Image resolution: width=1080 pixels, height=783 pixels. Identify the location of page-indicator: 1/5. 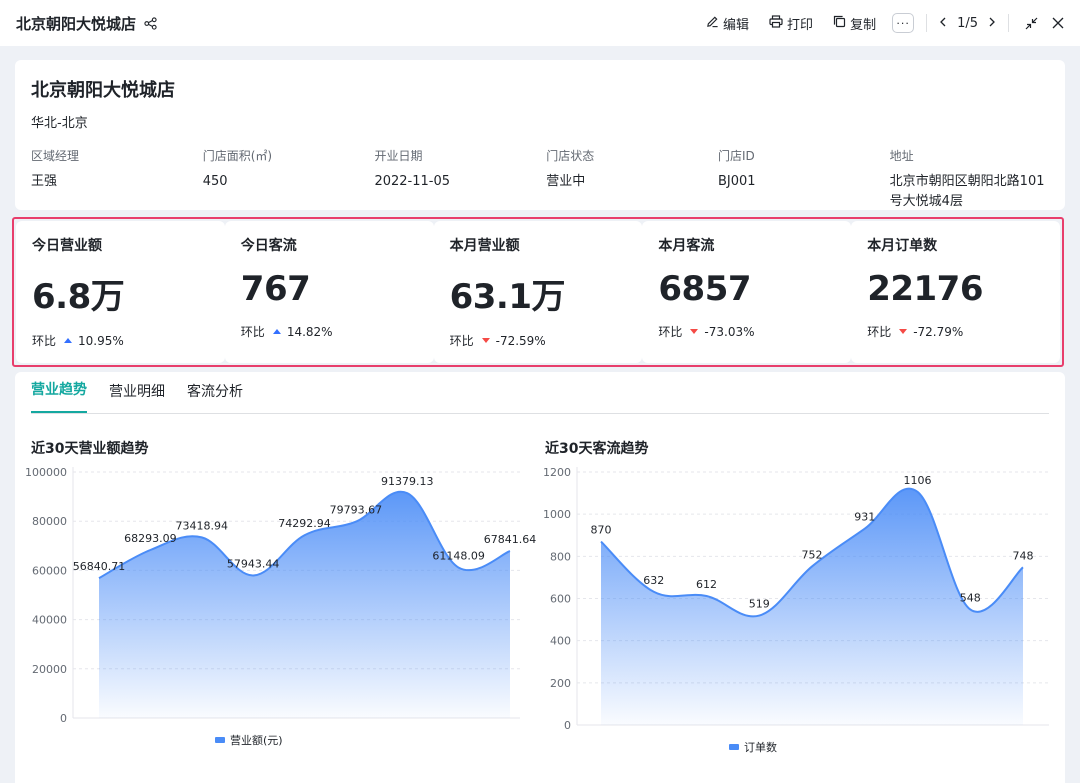
(967, 23).